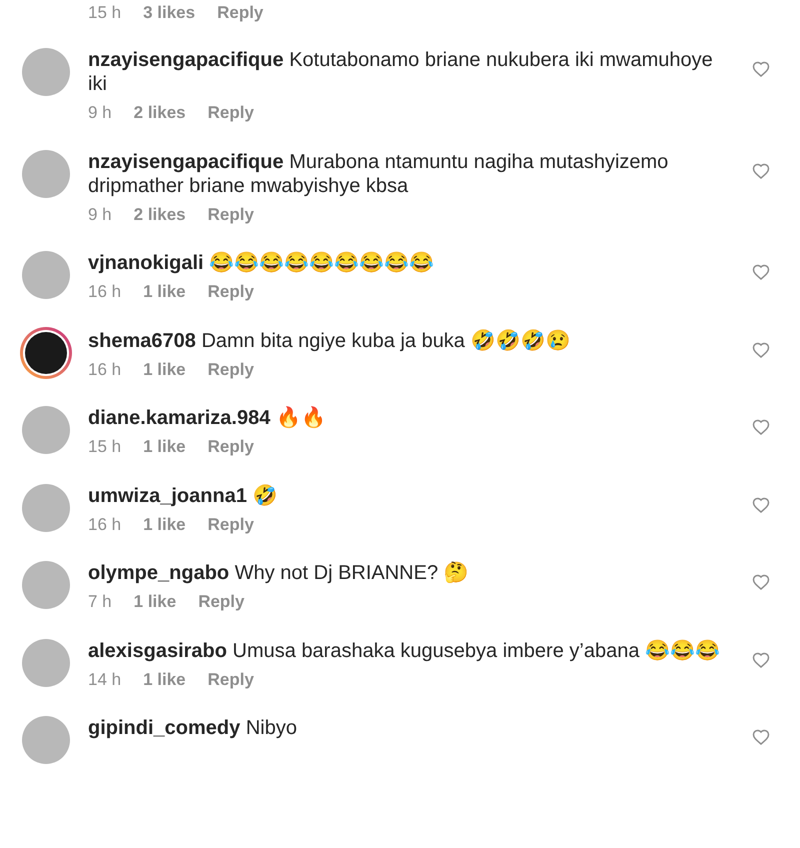 The height and width of the screenshot is (848, 800). Describe the element at coordinates (262, 263) in the screenshot. I see `comment-text: vjnanokigali 😂😂😂😂😂😂😂😂😂` at that location.